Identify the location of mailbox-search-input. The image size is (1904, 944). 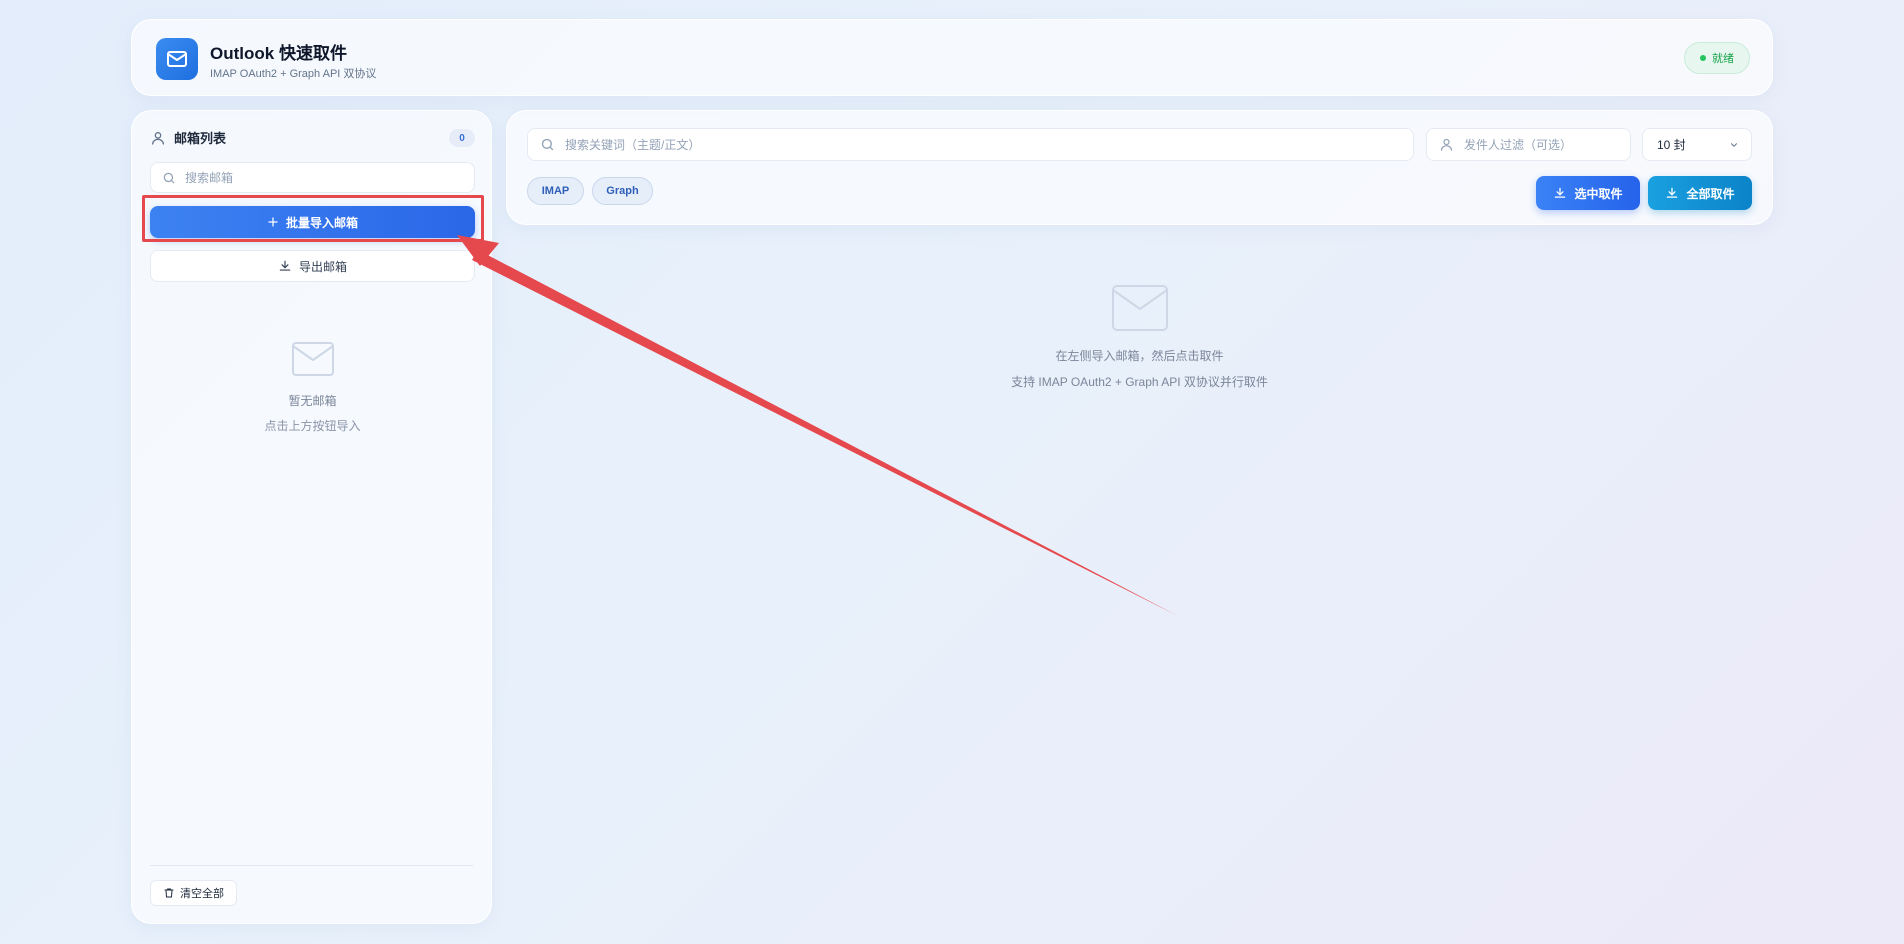
(320, 177).